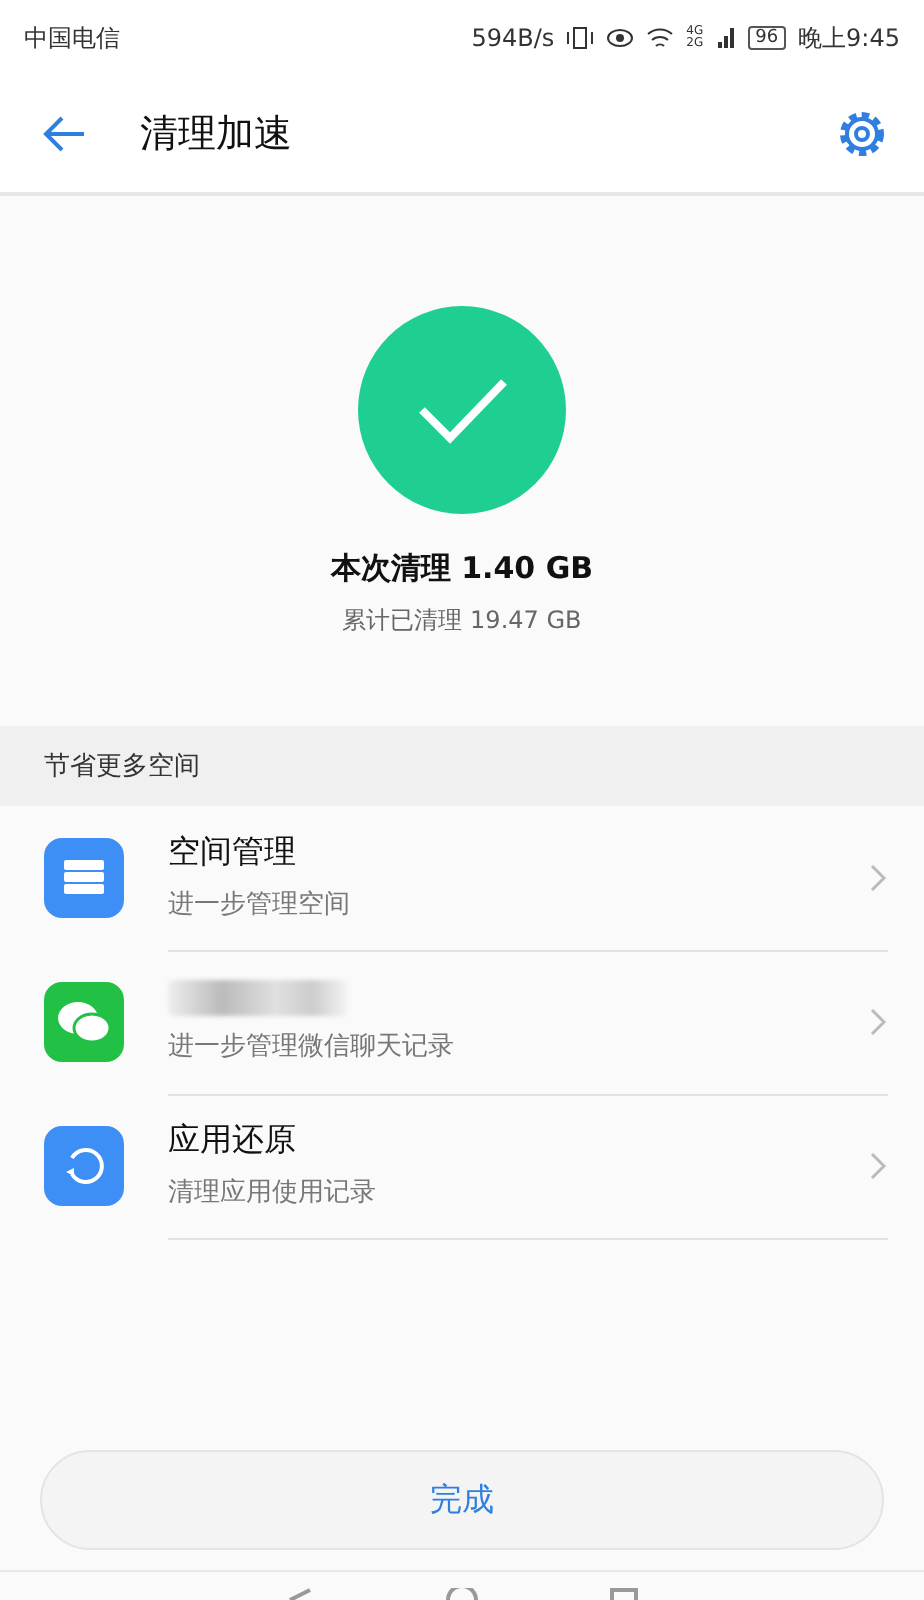  I want to click on item-subtitle: 清理应用使用记录, so click(273, 1193).